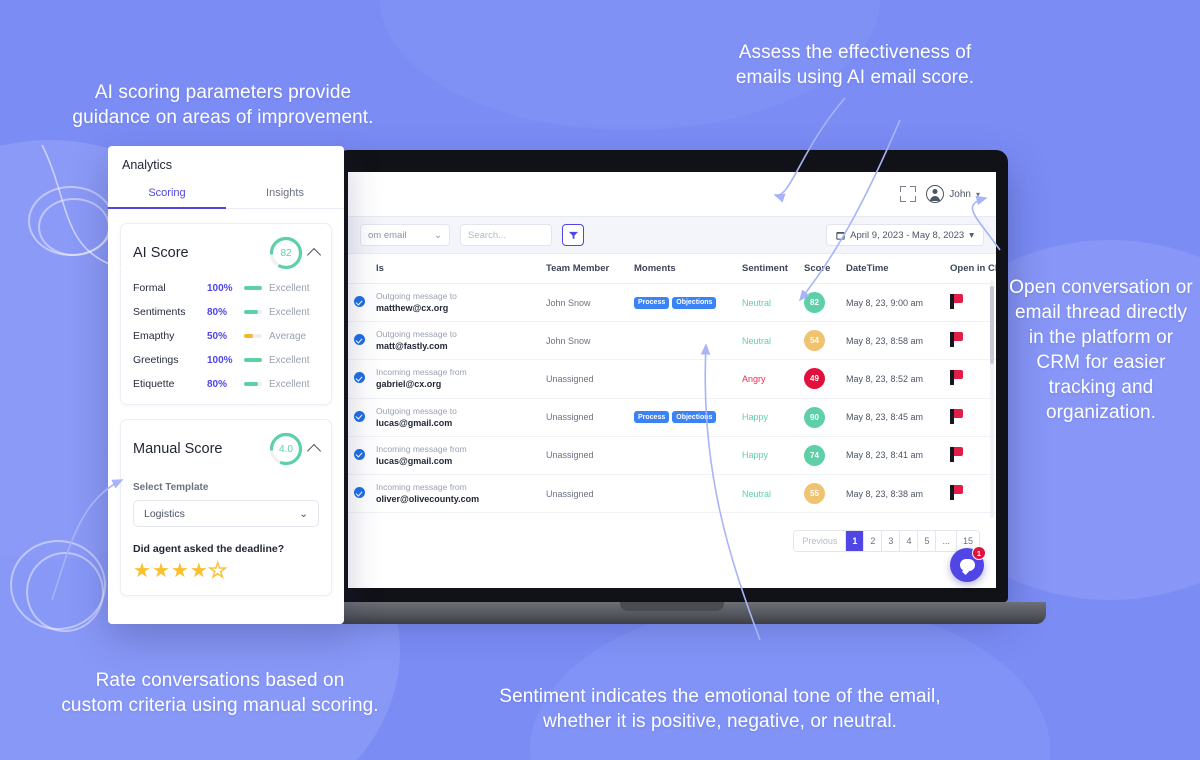  What do you see at coordinates (416, 410) in the screenshot?
I see `row-direction: Outgoing message to` at bounding box center [416, 410].